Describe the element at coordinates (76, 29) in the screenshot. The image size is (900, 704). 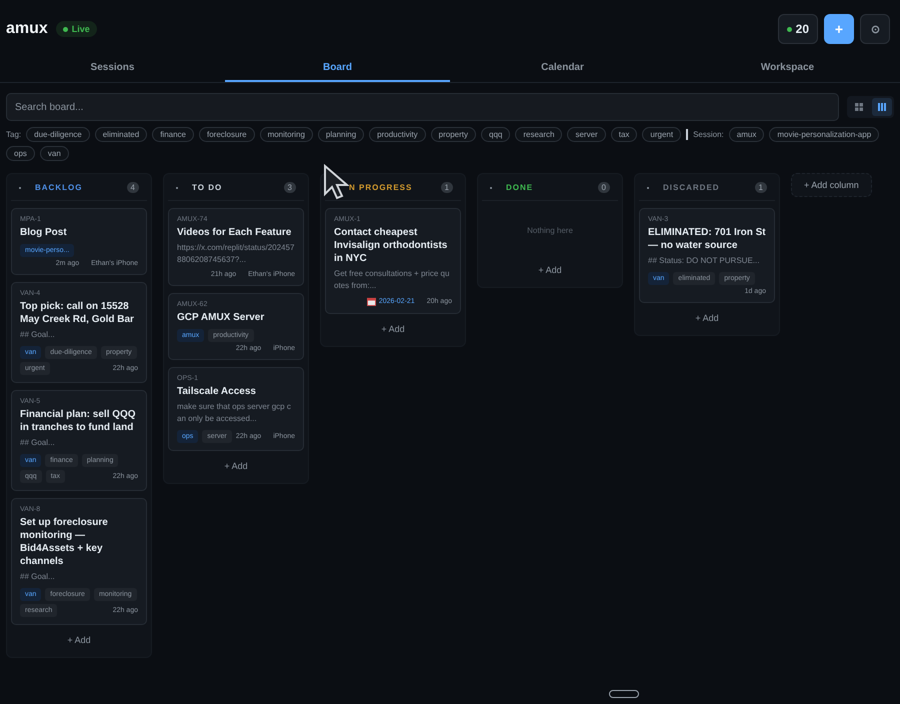
I see `live-badge: Live` at that location.